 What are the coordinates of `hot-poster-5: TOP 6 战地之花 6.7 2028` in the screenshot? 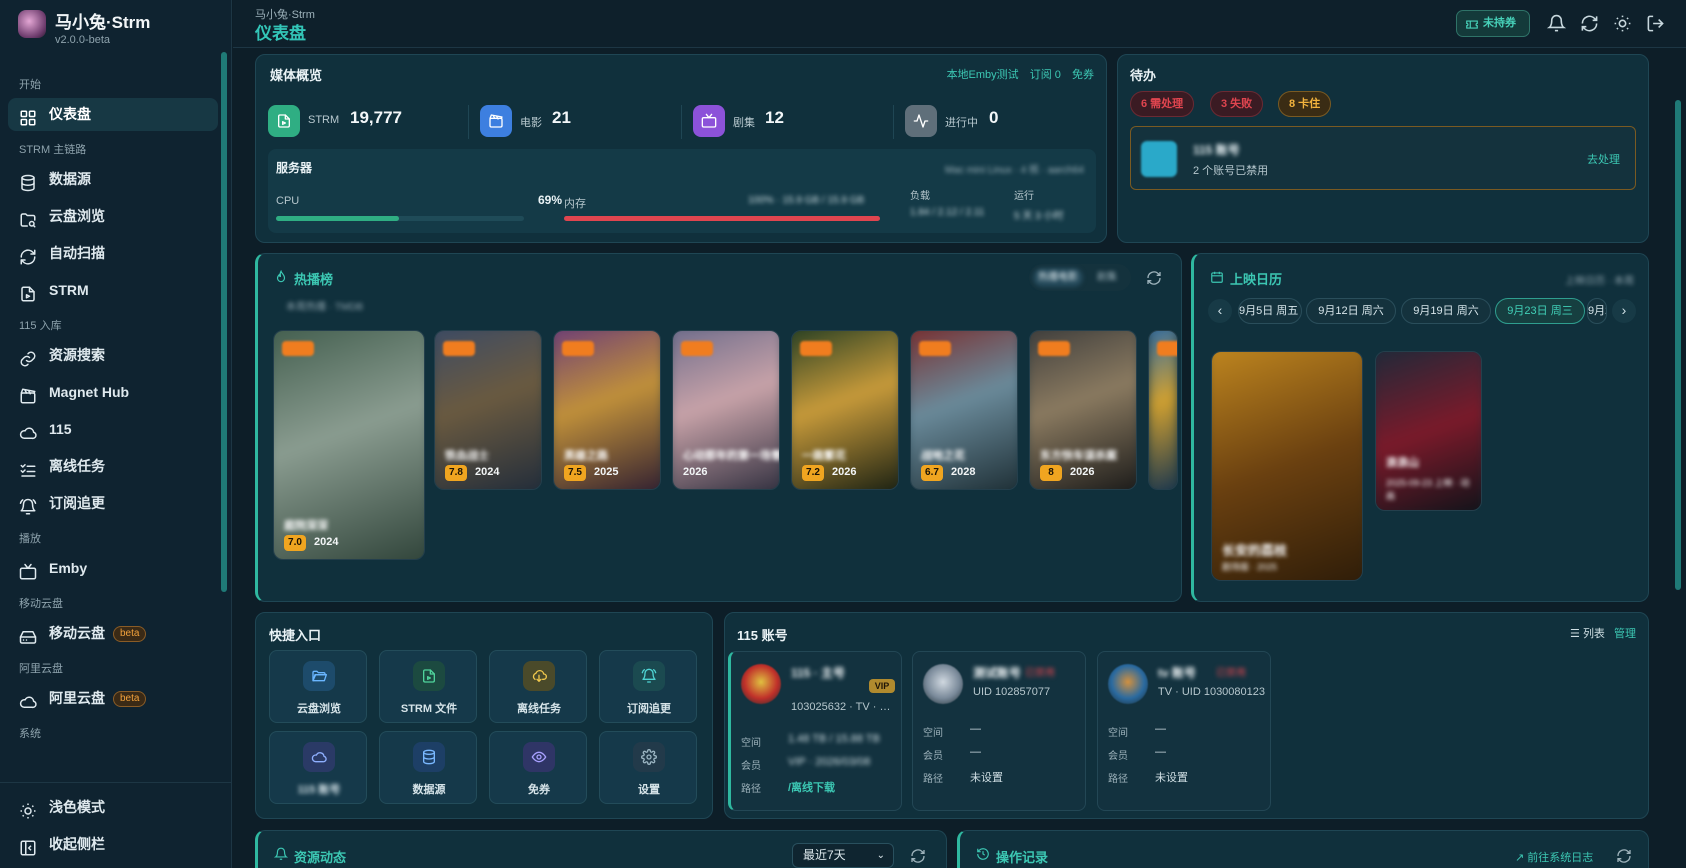 It's located at (964, 410).